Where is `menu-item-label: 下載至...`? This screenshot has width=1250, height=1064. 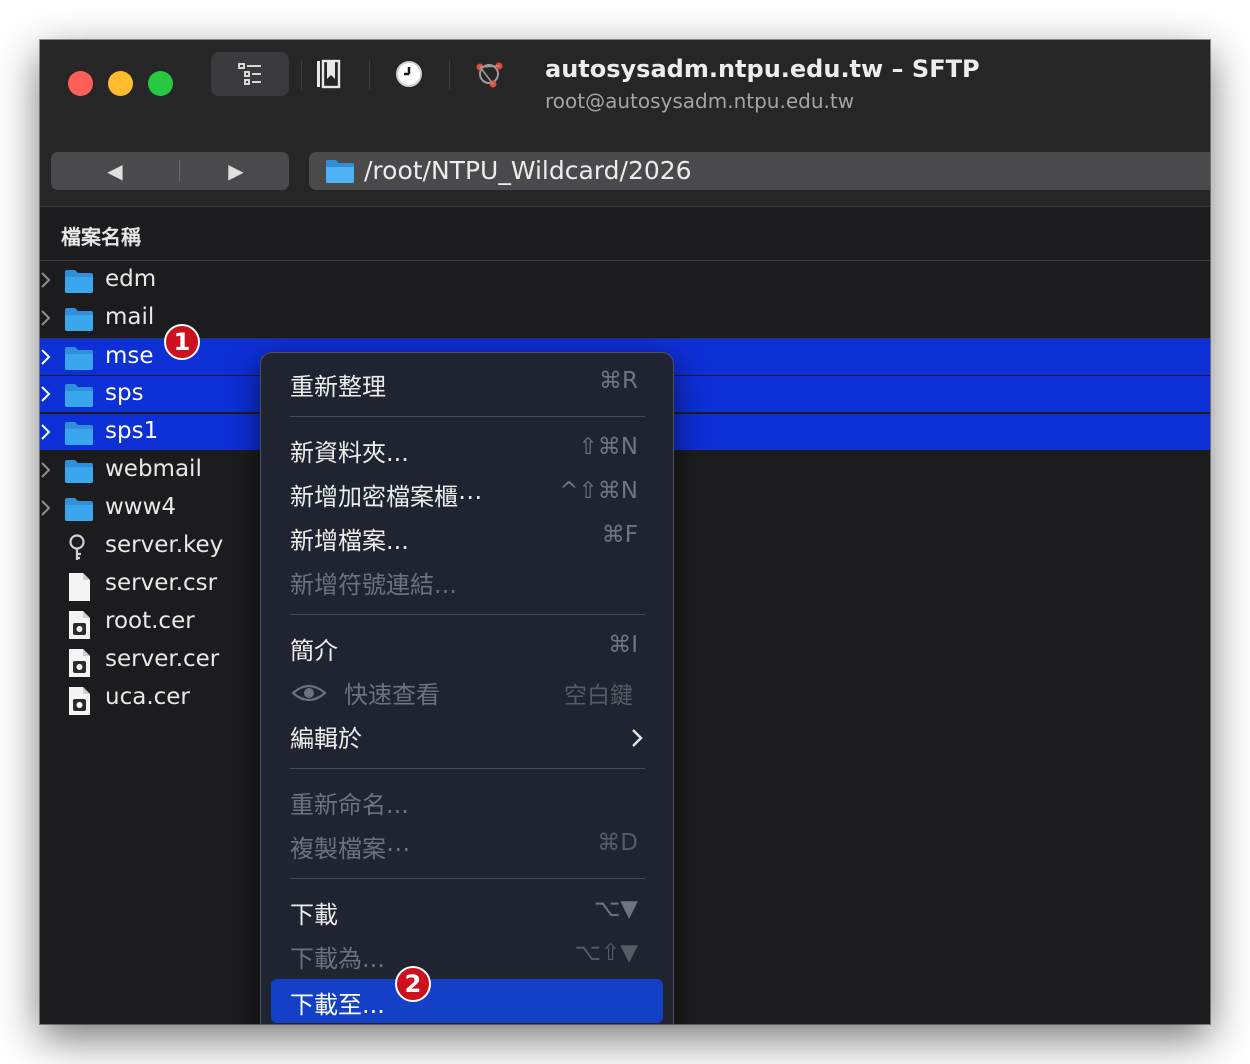
menu-item-label: 下載至... is located at coordinates (337, 1005).